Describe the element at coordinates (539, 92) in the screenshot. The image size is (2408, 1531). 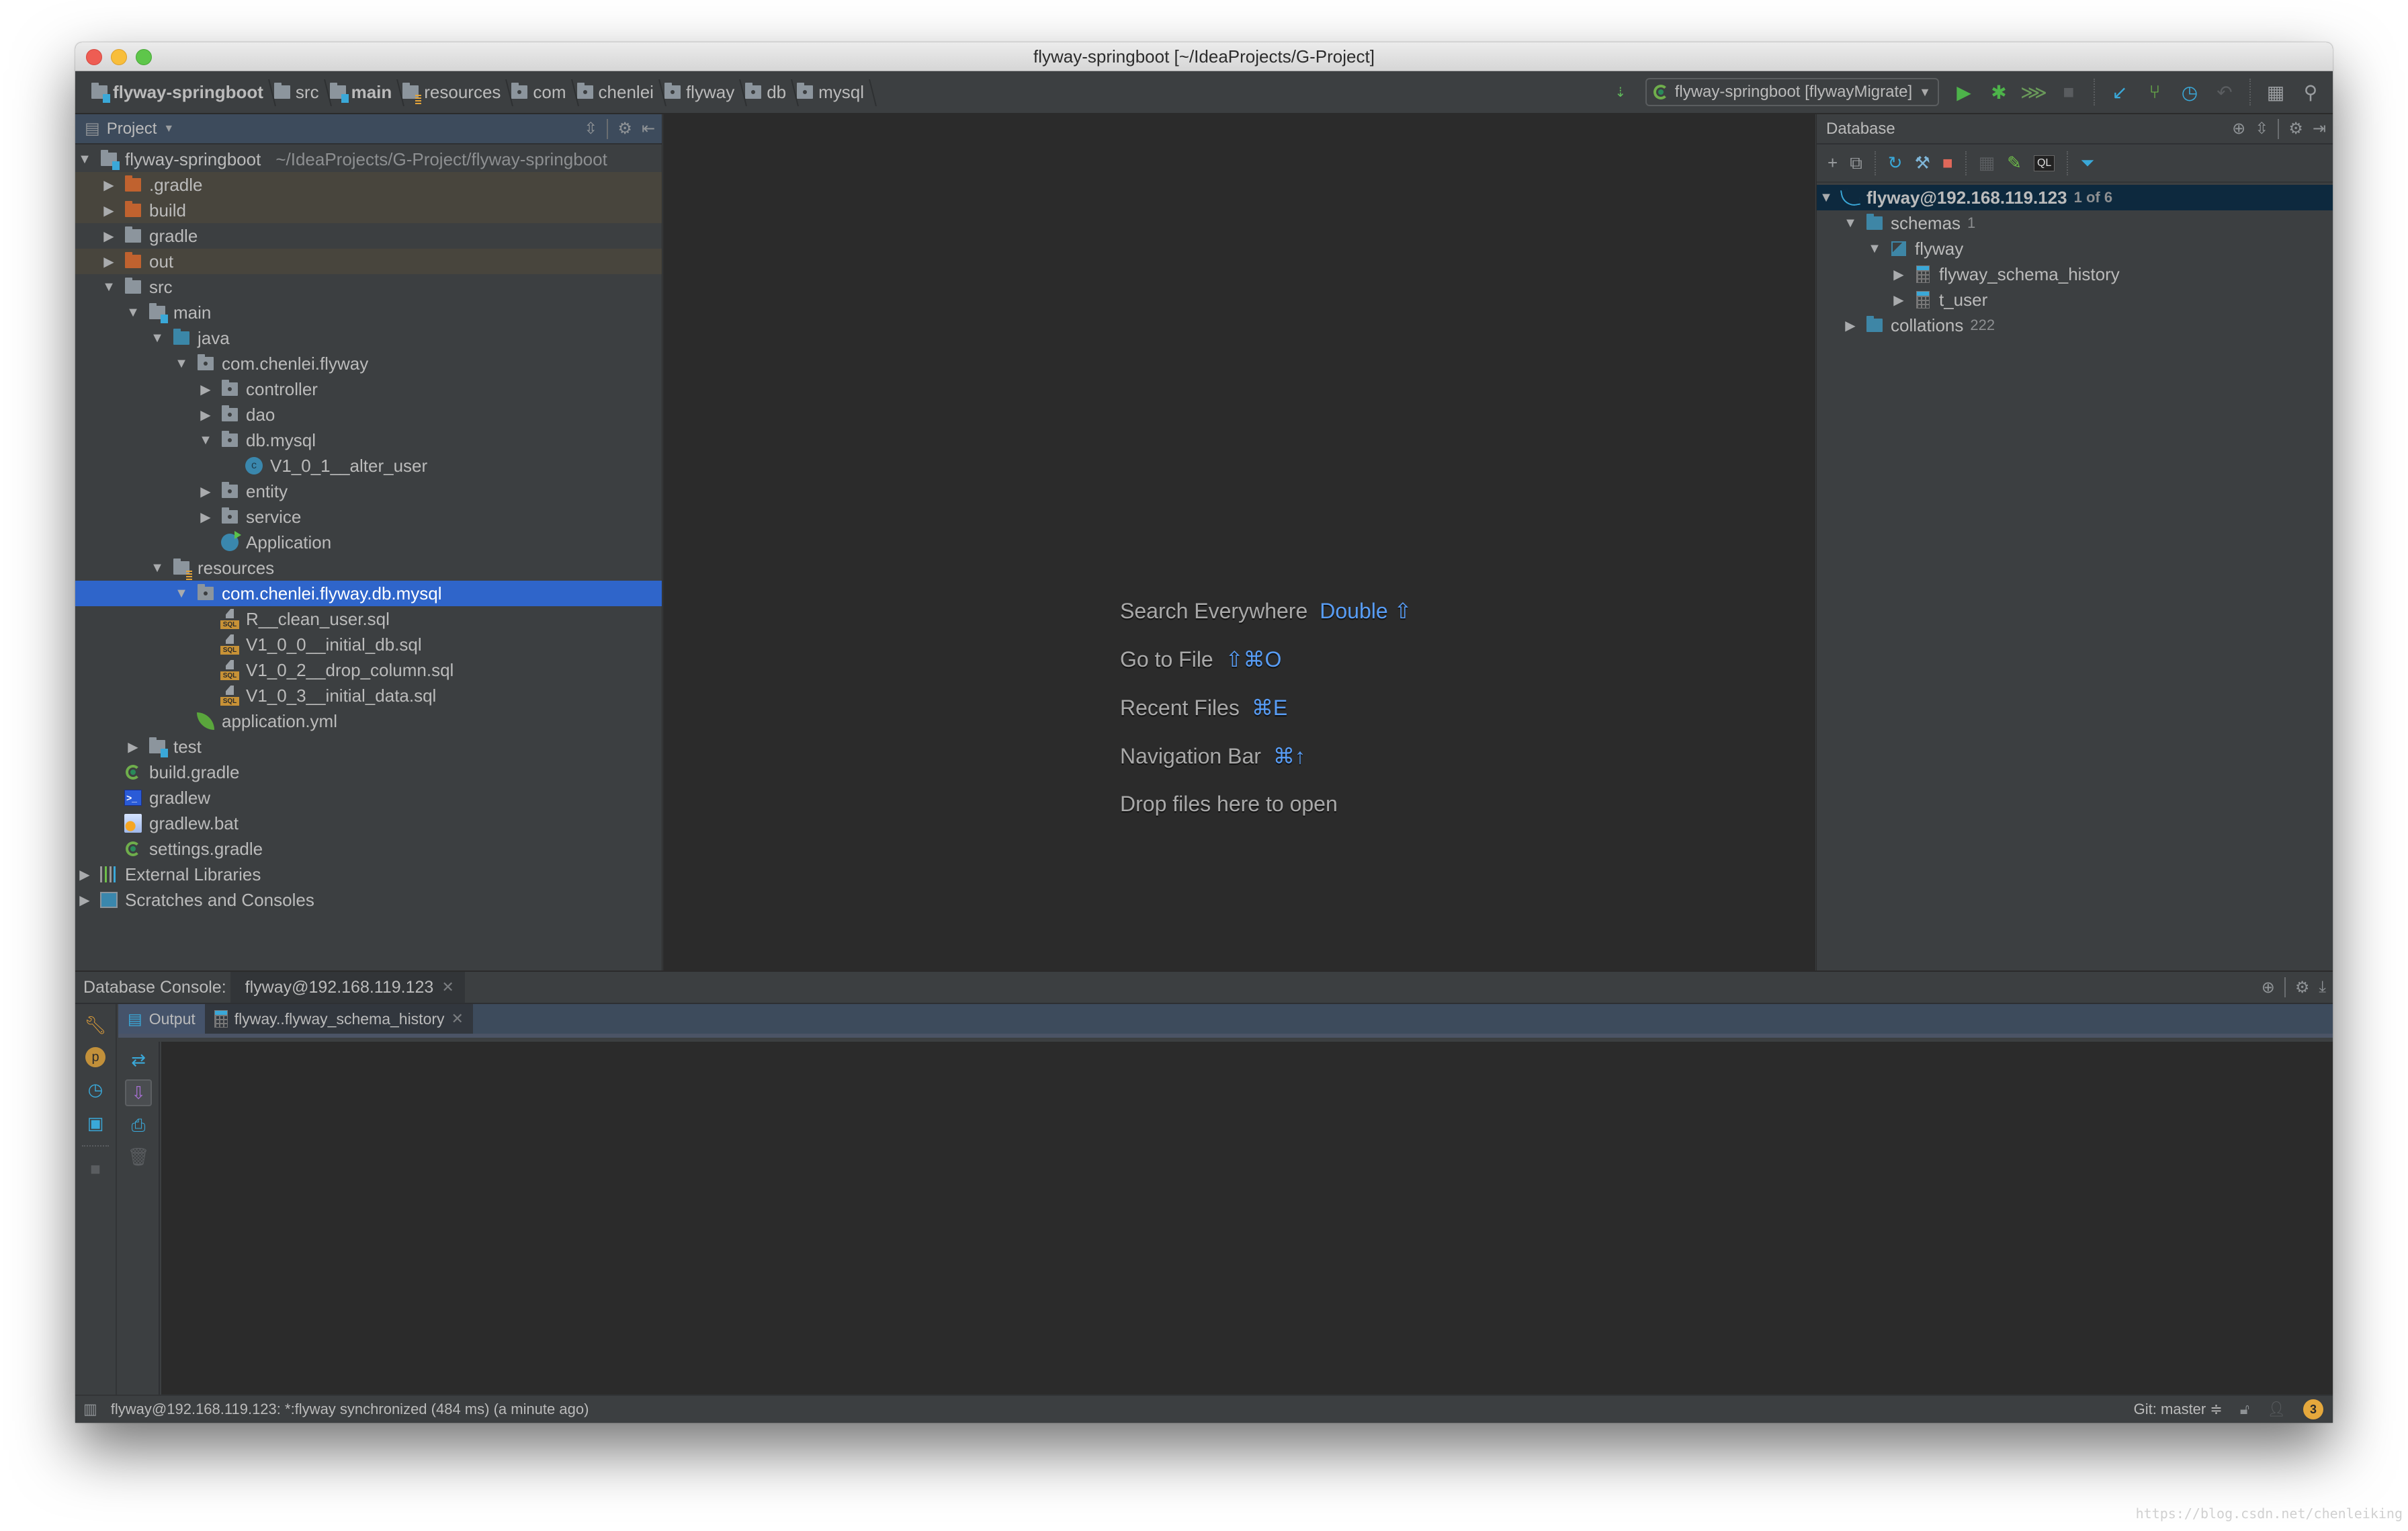
I see `breadcrumb-item: com` at that location.